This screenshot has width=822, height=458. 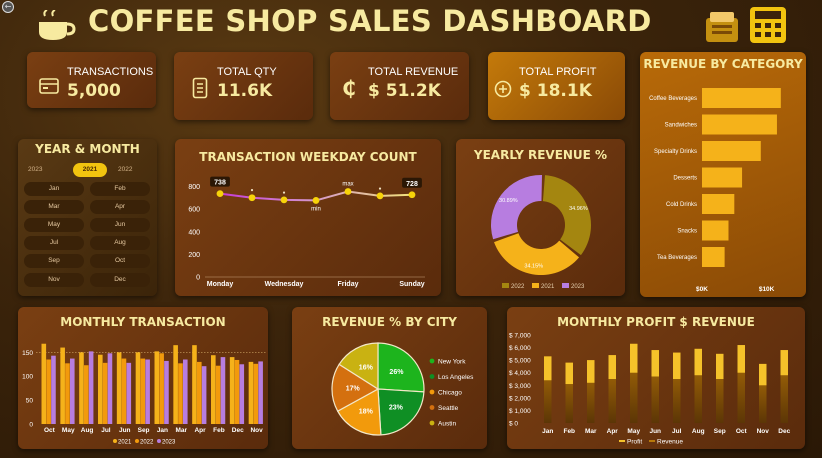 What do you see at coordinates (162, 430) in the screenshot?
I see `x-tick-label: Jan` at bounding box center [162, 430].